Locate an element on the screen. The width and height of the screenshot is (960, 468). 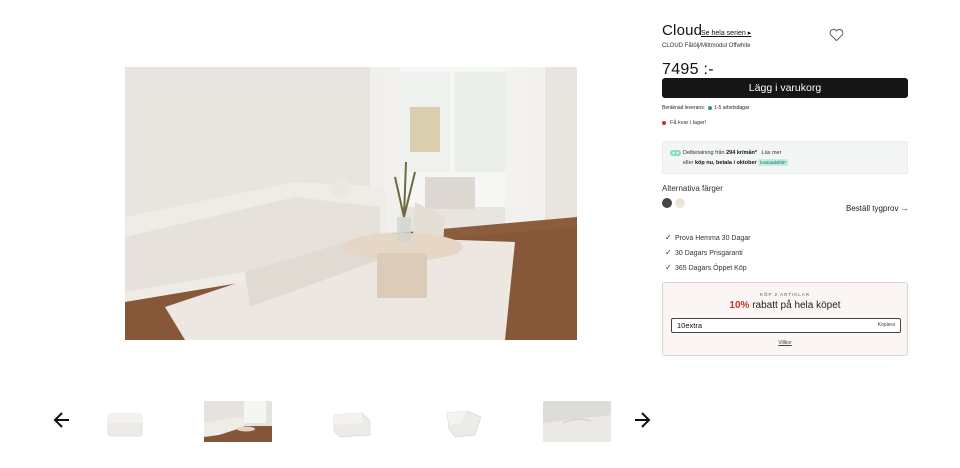
order-fabric-sample-link: Beställ tygprov → is located at coordinates (877, 208).